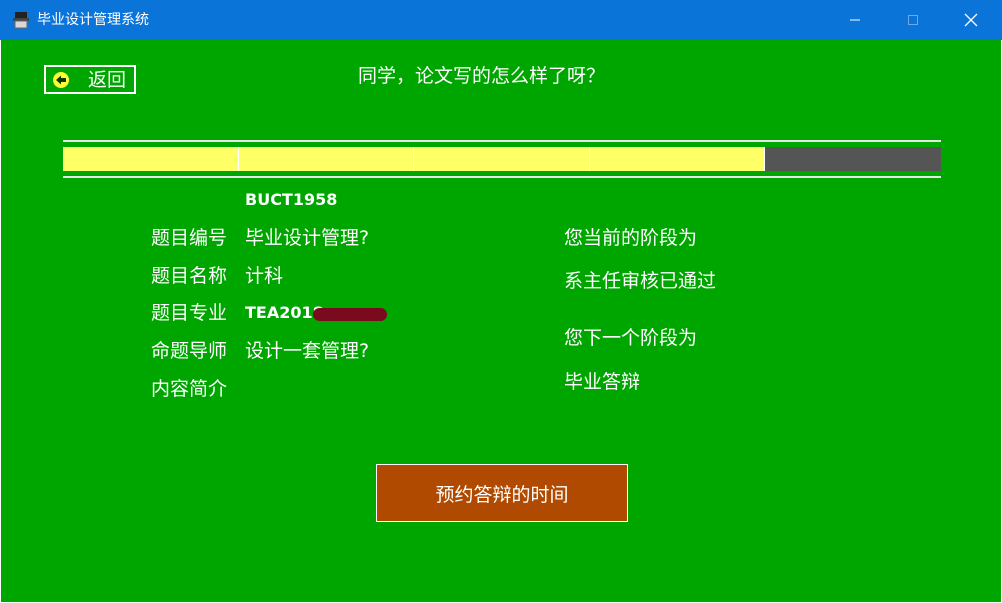  I want to click on close-icon, so click(971, 20).